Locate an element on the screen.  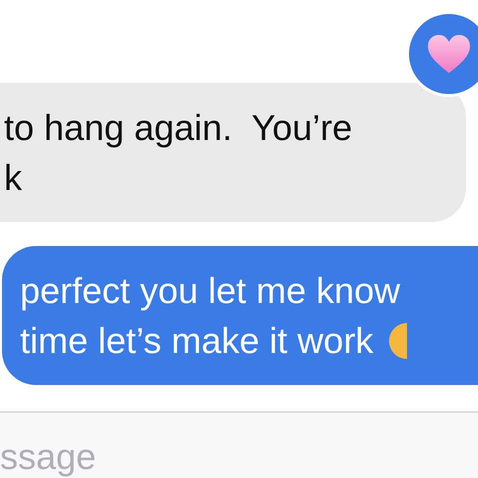
message-field: ssage is located at coordinates (239, 445).